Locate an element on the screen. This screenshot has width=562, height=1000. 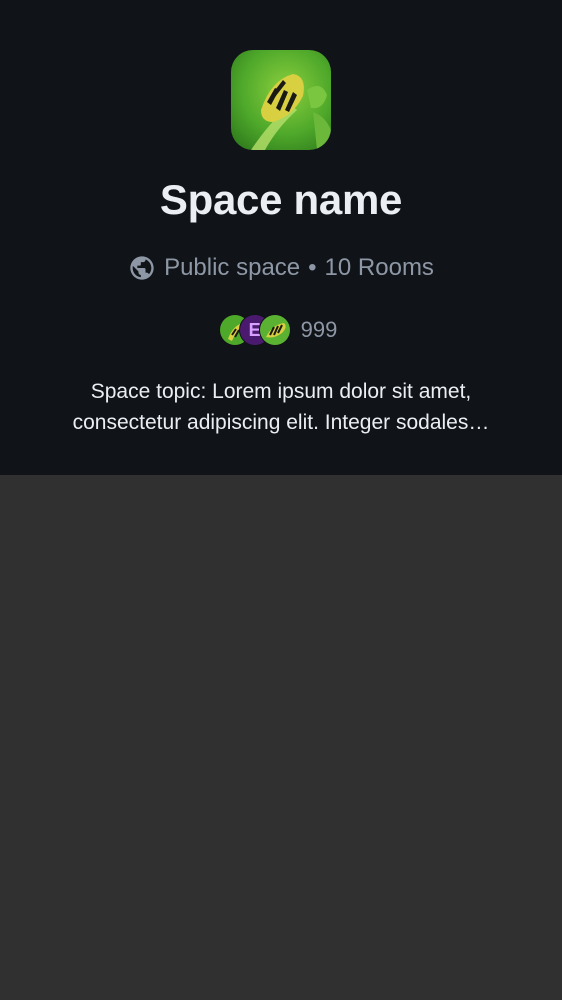
member-count: 999 is located at coordinates (319, 329).